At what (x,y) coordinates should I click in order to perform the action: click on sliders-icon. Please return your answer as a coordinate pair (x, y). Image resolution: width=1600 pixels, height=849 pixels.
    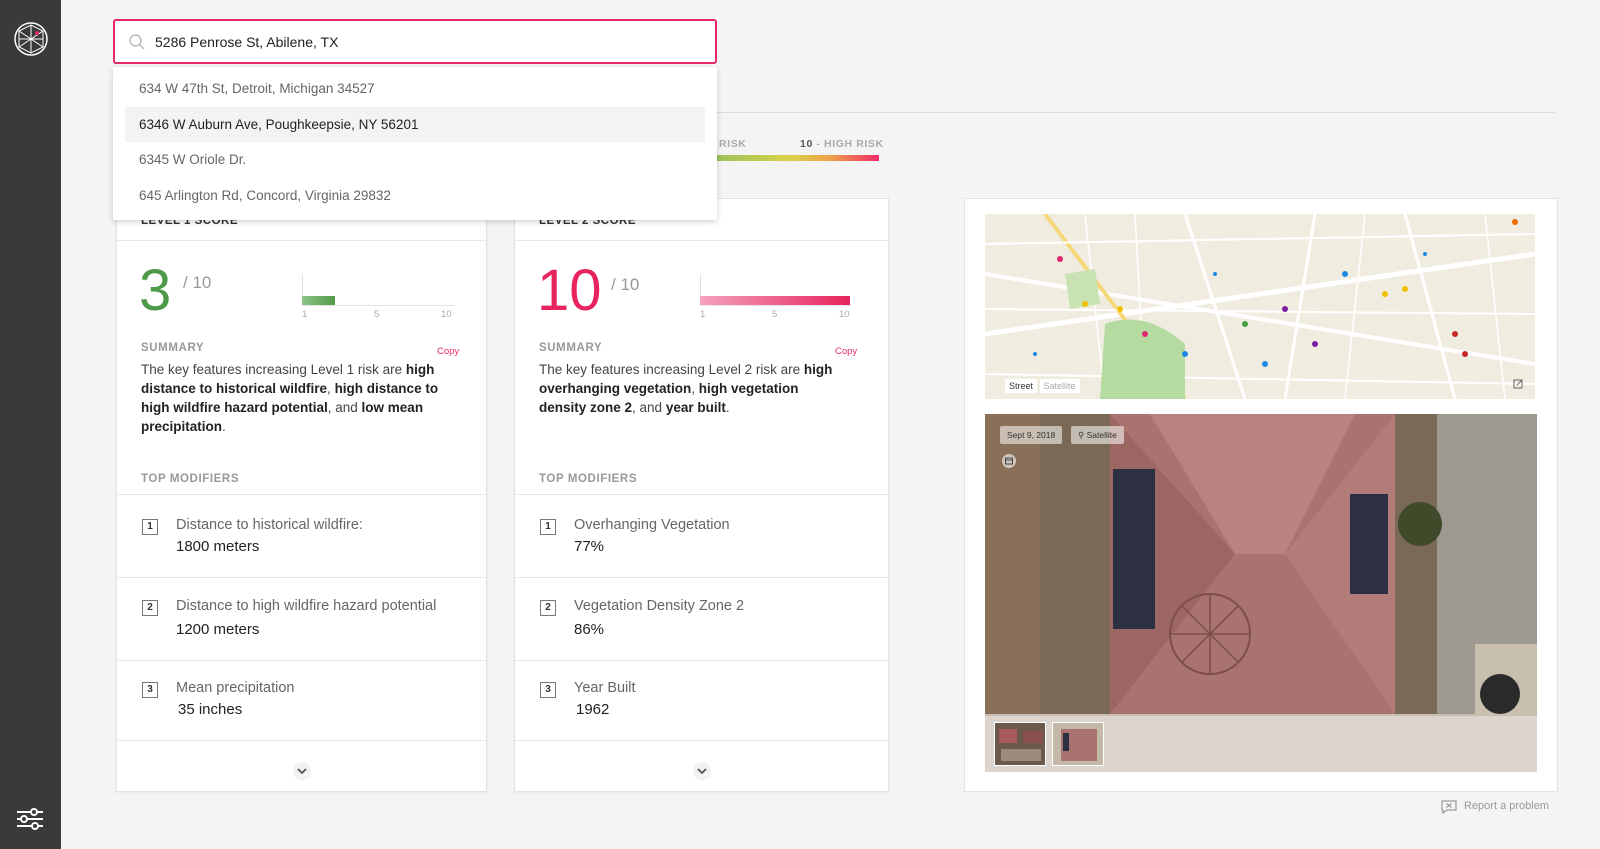
    Looking at the image, I should click on (30, 819).